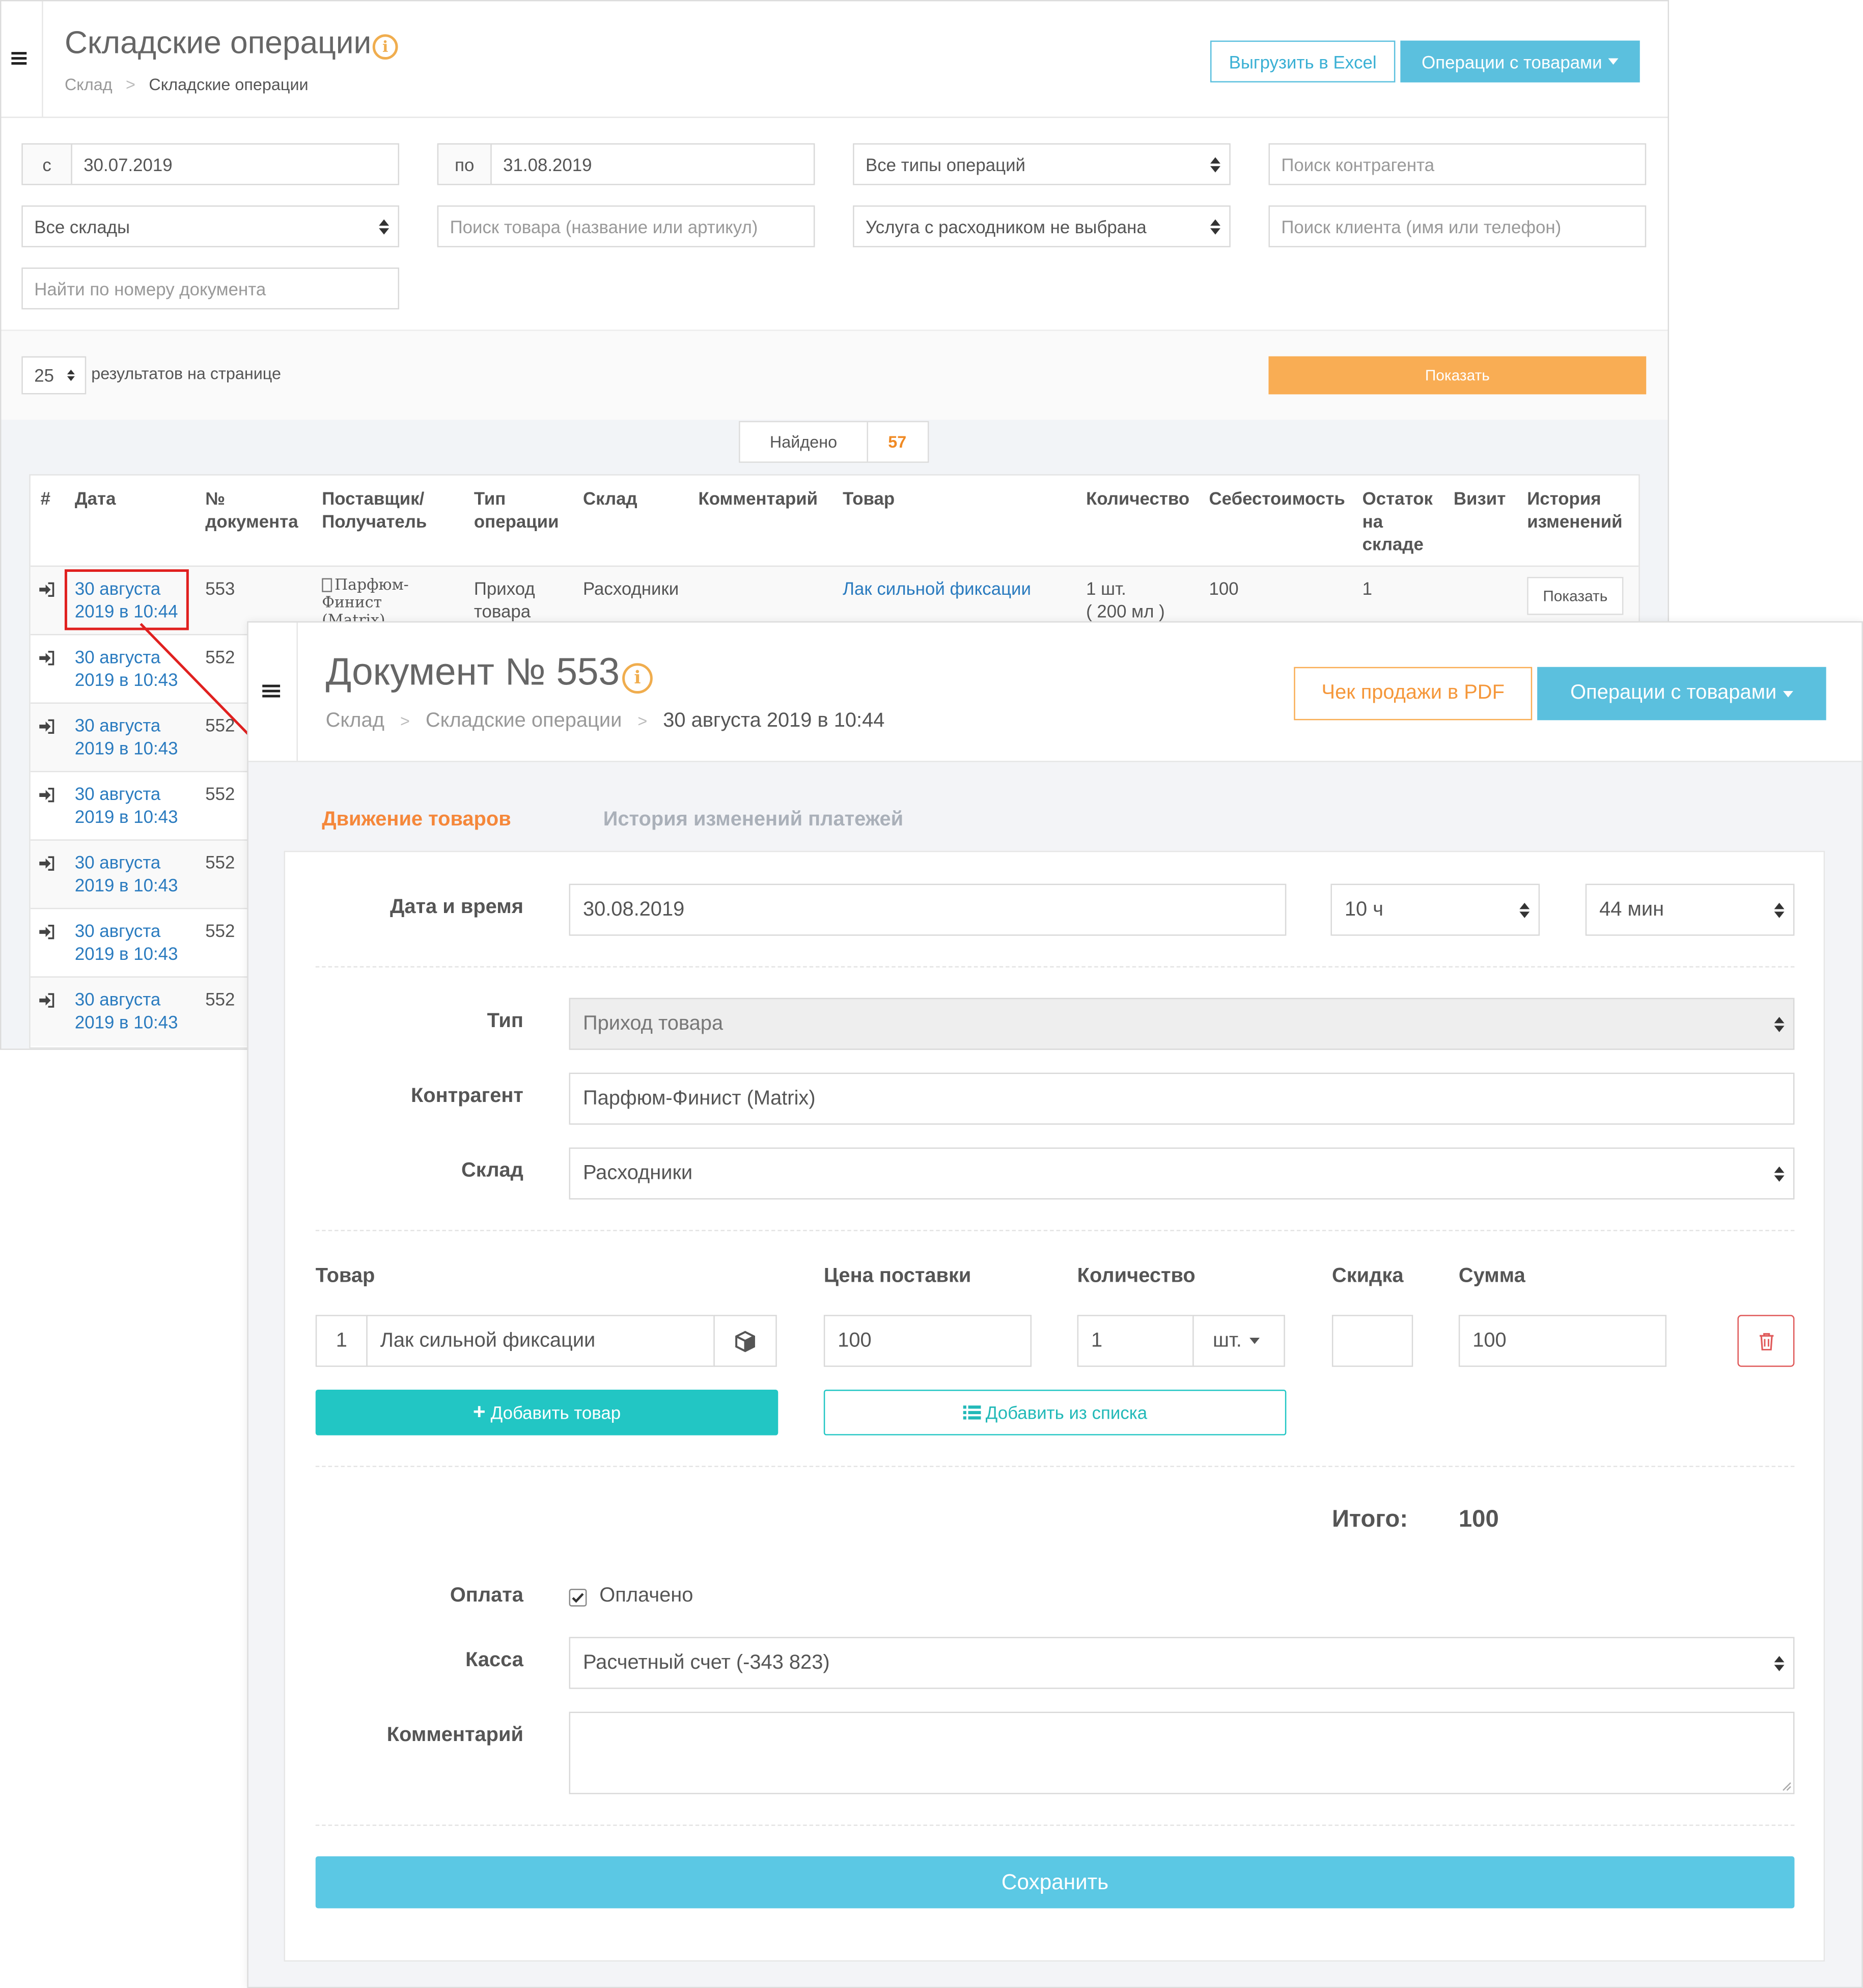  I want to click on menu-icon, so click(271, 692).